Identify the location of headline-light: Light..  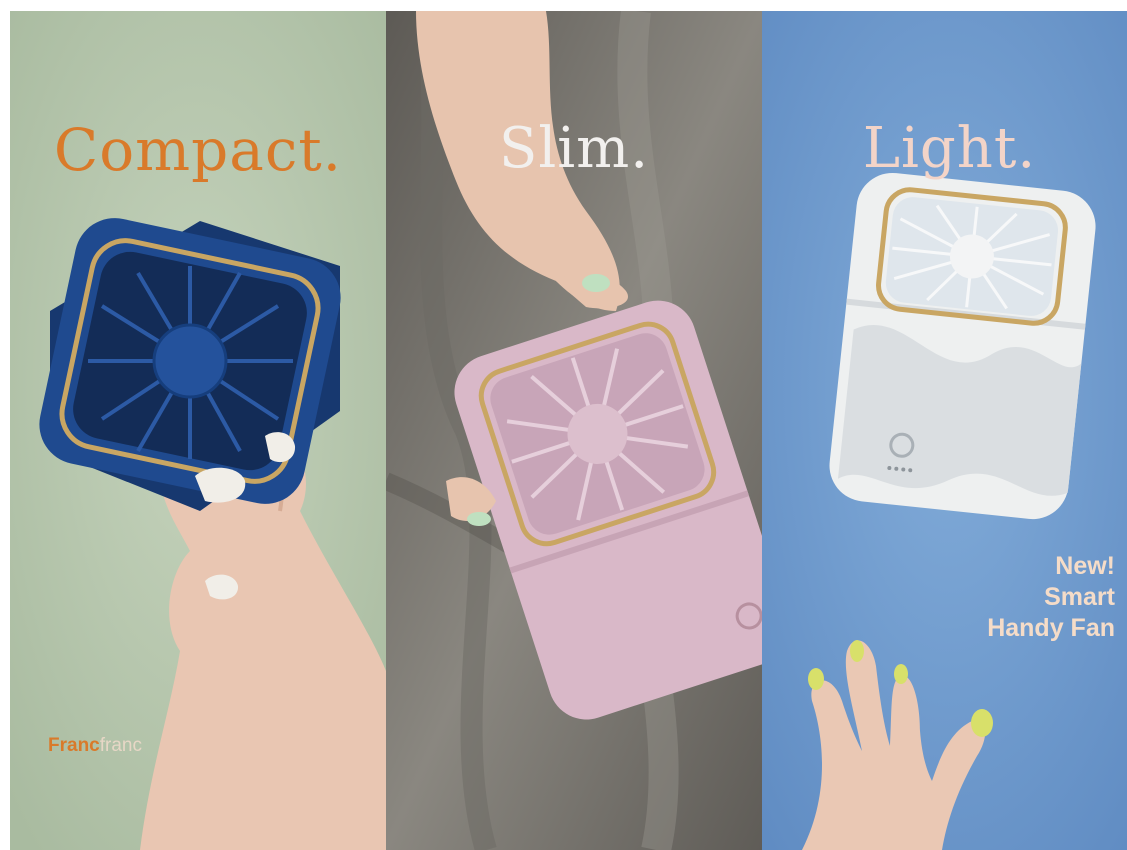
(949, 148).